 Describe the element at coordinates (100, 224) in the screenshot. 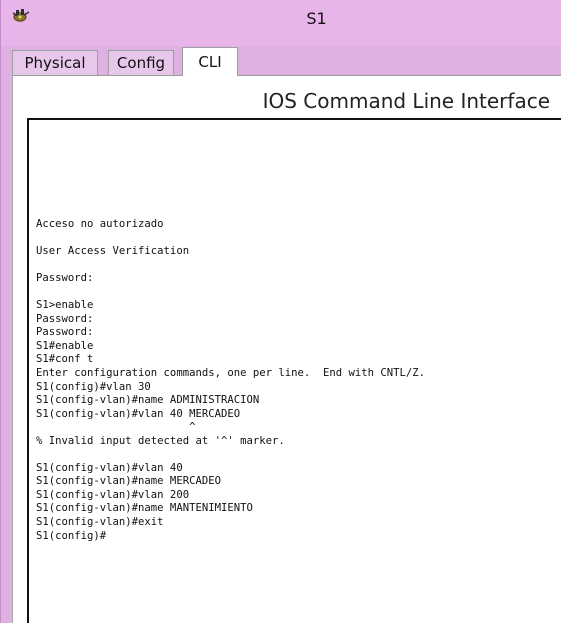

I see `terminal-line: Acceso no autorizado` at that location.